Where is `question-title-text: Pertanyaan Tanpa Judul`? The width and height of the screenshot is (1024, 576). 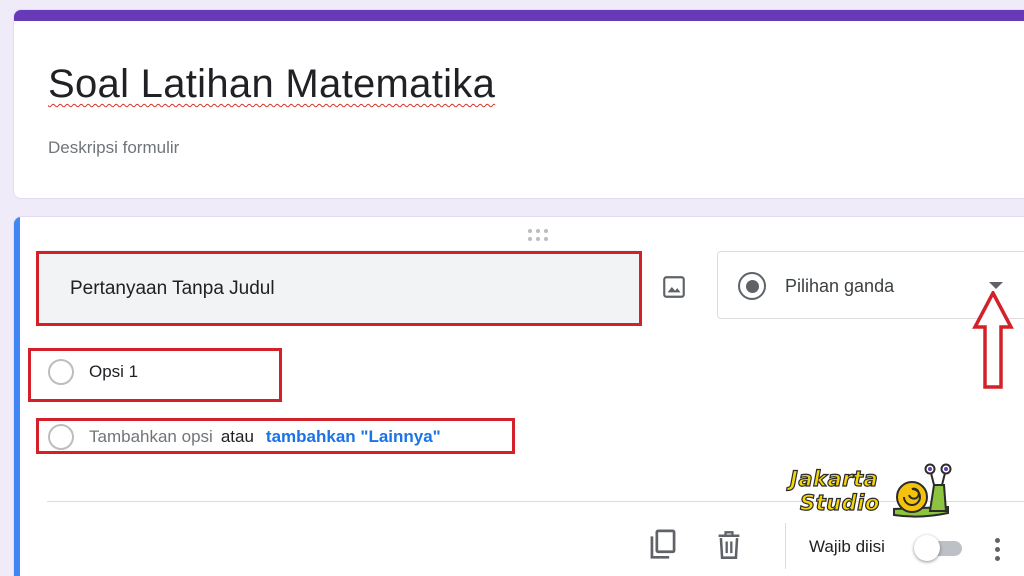 question-title-text: Pertanyaan Tanpa Judul is located at coordinates (172, 288).